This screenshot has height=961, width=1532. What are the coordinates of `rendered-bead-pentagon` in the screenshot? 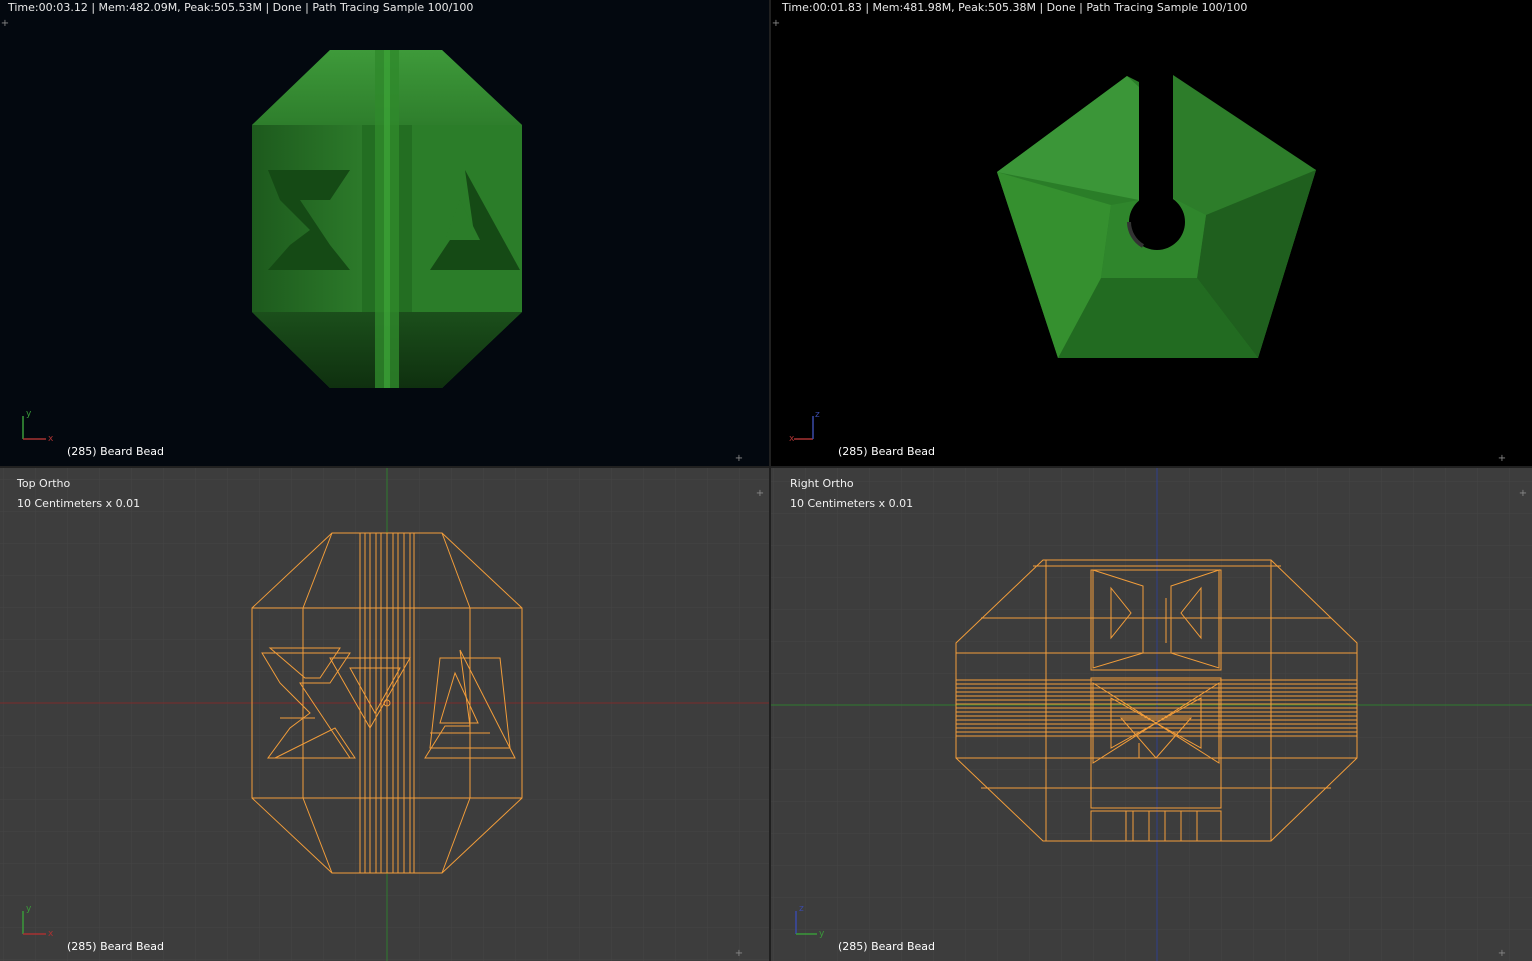 It's located at (1156, 215).